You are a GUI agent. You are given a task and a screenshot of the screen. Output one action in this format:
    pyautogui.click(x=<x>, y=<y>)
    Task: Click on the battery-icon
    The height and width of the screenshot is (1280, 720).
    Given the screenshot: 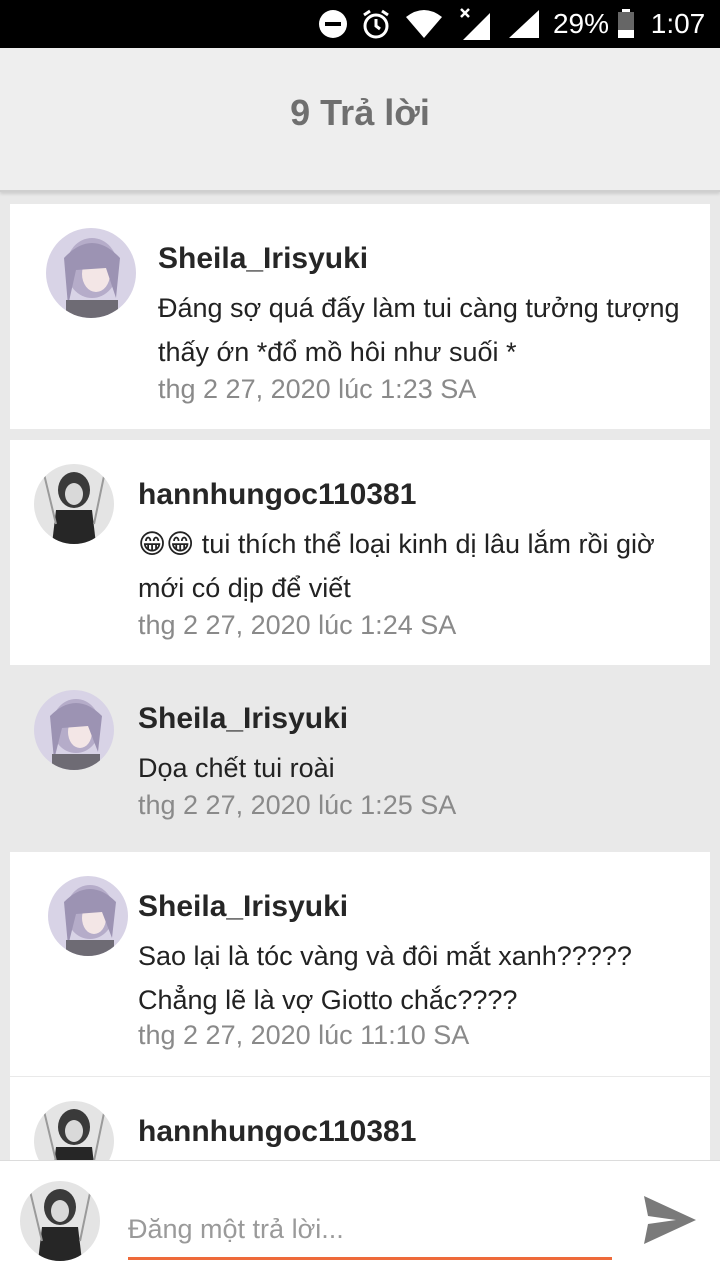 What is the action you would take?
    pyautogui.click(x=626, y=24)
    